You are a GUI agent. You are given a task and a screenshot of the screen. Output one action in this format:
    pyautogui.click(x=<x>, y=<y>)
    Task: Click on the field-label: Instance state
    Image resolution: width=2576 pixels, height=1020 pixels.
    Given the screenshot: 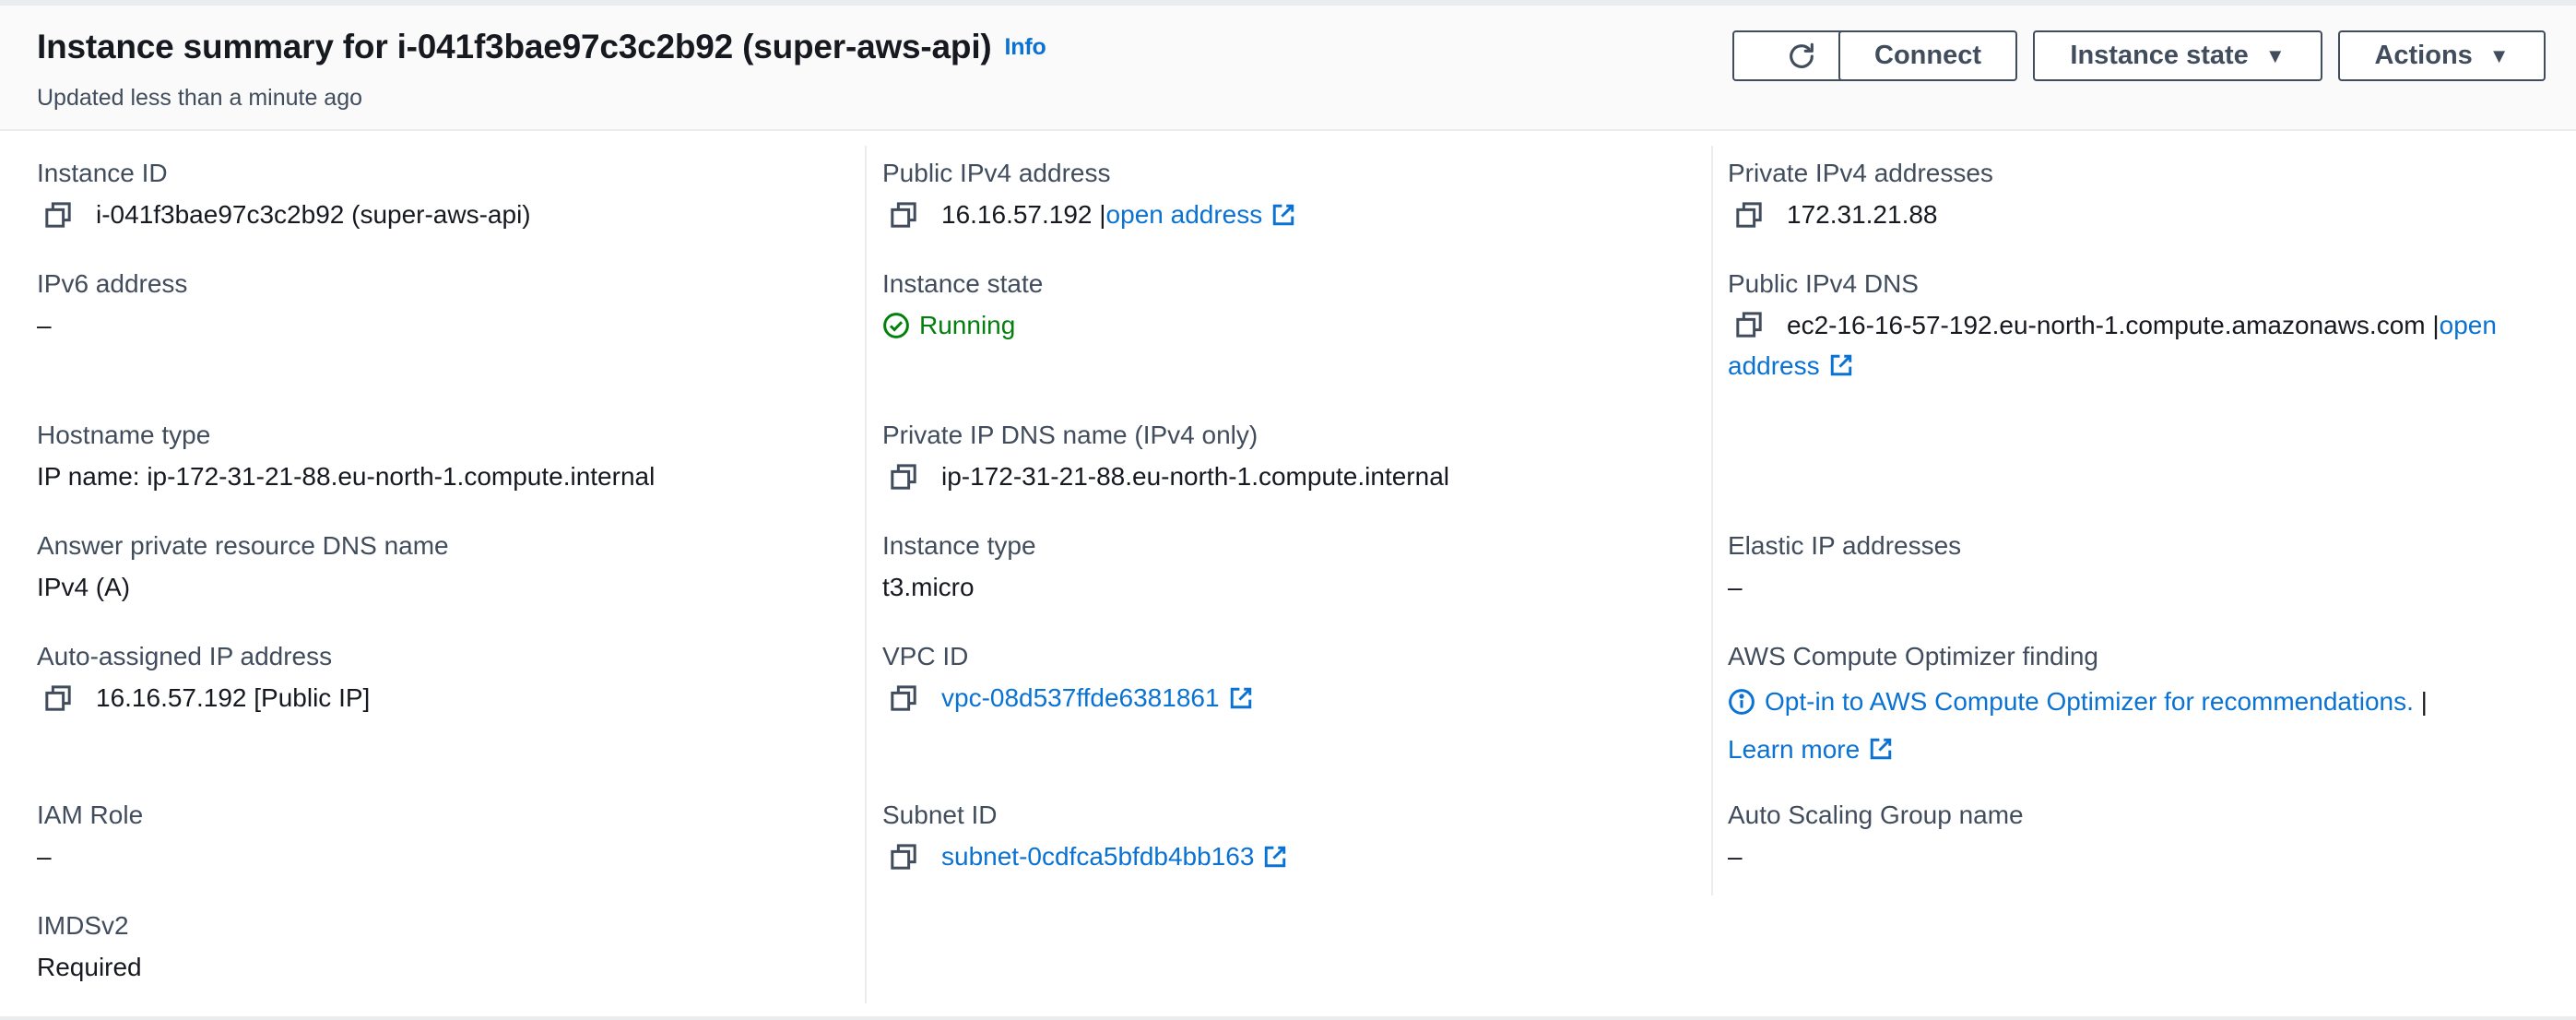 What is the action you would take?
    pyautogui.click(x=963, y=283)
    